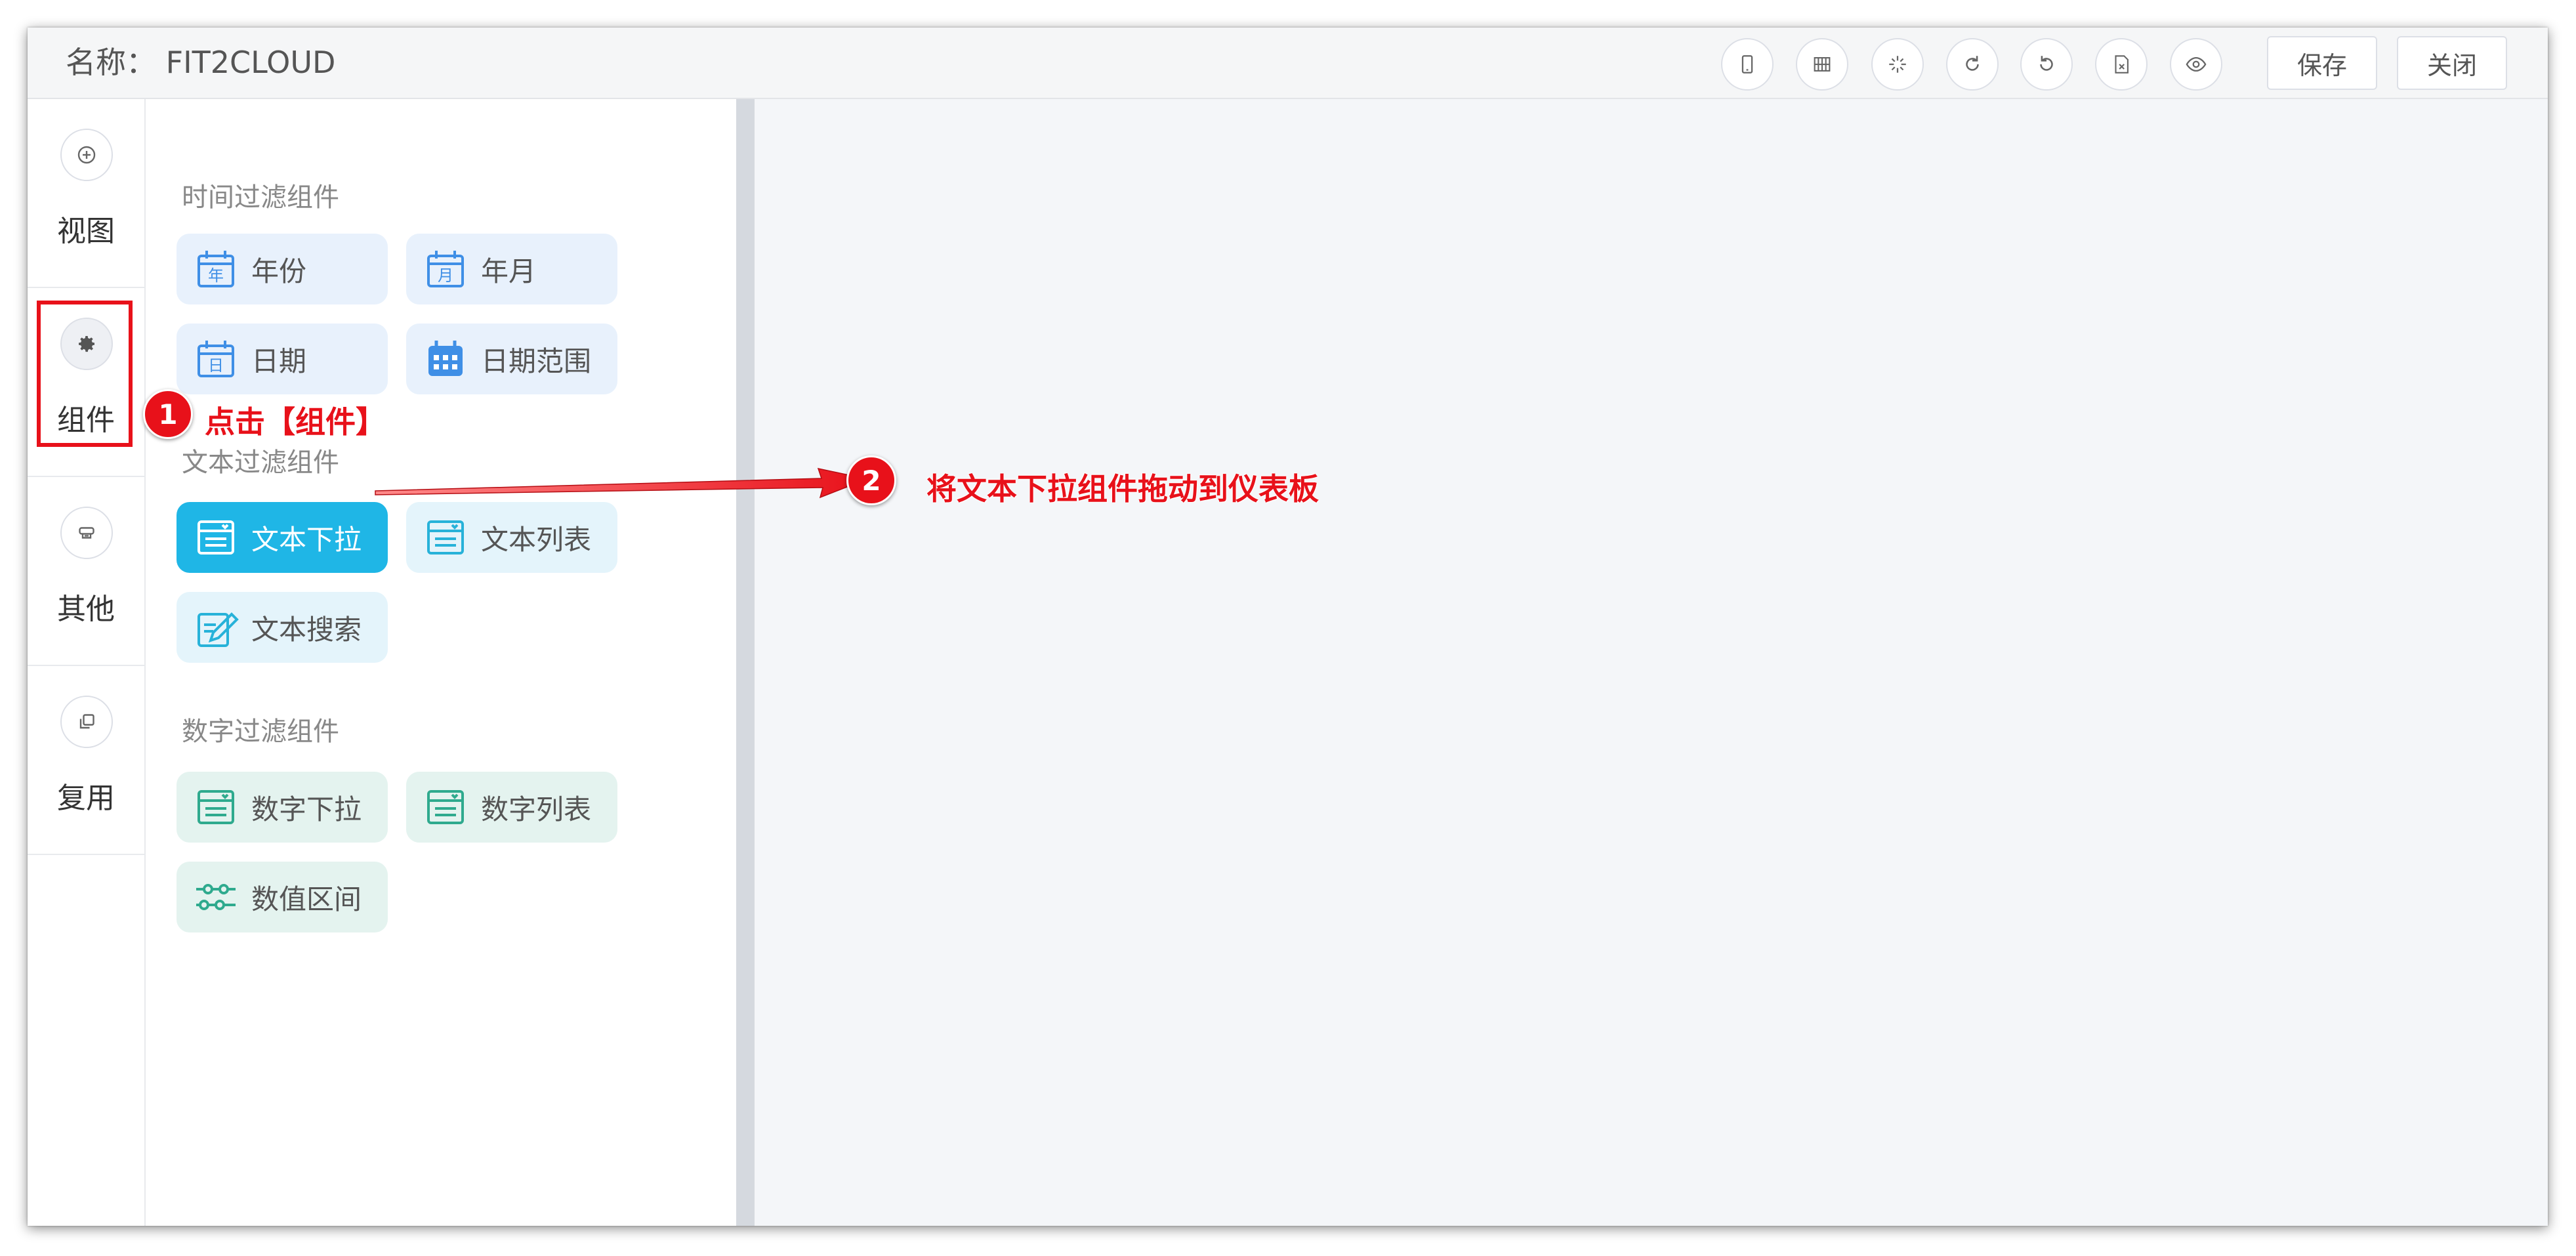 The width and height of the screenshot is (2576, 1256). Describe the element at coordinates (86, 193) in the screenshot. I see `rail-item-view: 视图` at that location.